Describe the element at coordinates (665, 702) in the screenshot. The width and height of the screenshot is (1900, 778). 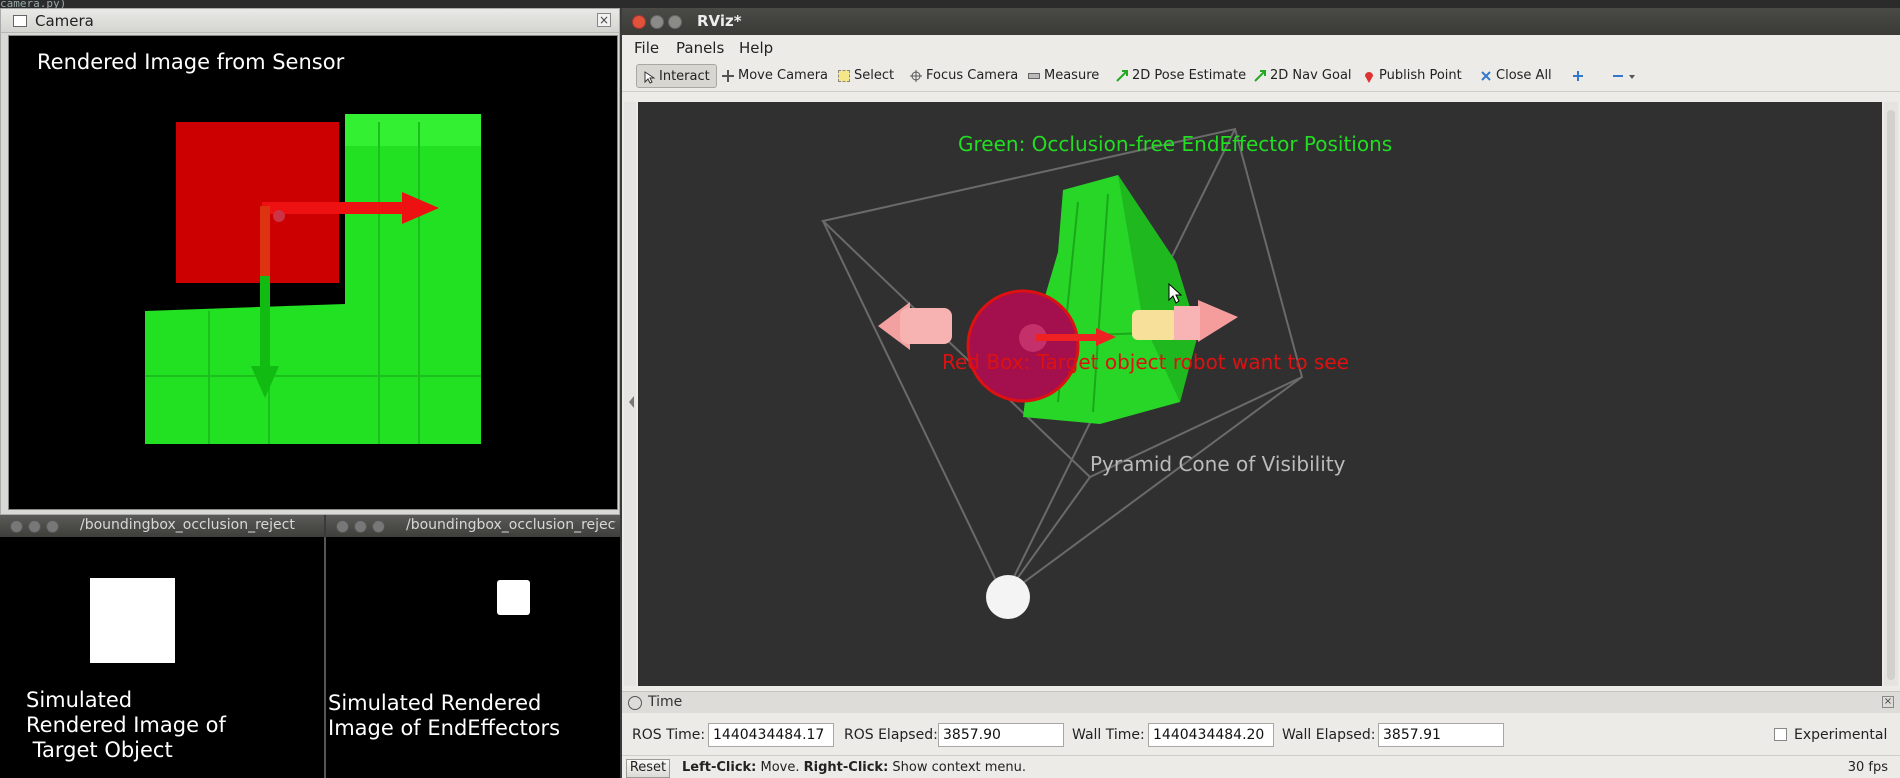
I see `time-panel-title: Time` at that location.